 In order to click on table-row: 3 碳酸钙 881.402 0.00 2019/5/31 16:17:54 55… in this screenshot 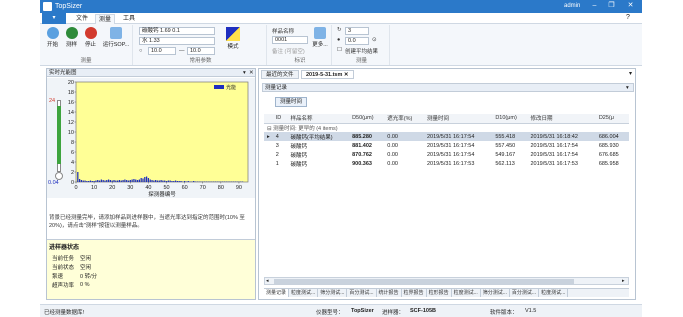, I will do `click(446, 145)`.